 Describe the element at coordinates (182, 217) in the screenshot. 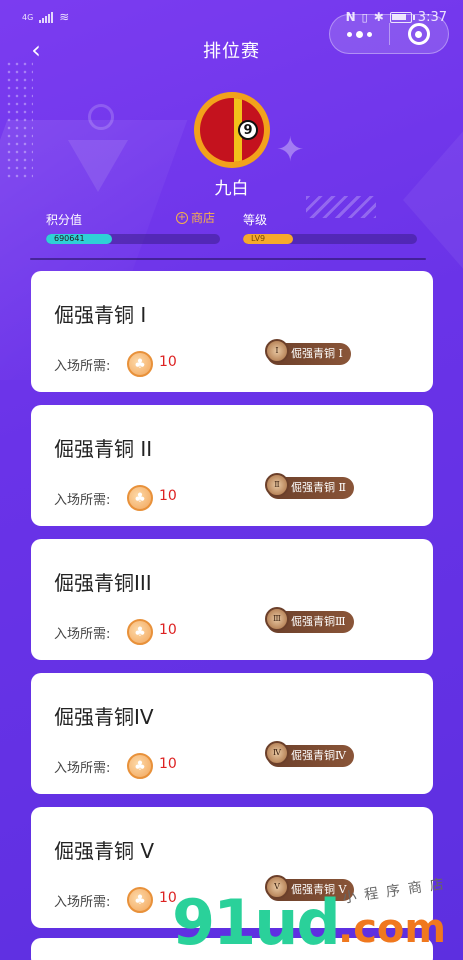

I see `plus-circle-icon: +` at that location.